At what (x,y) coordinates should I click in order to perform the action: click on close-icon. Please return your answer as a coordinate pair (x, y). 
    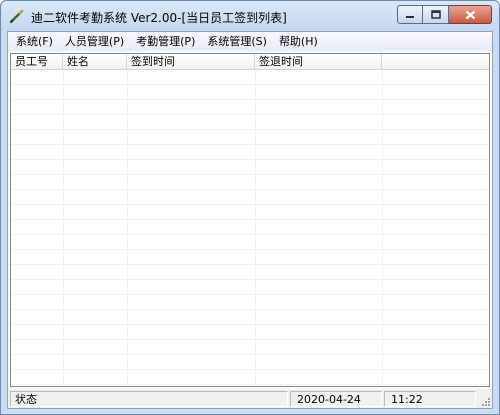
    Looking at the image, I should click on (470, 14).